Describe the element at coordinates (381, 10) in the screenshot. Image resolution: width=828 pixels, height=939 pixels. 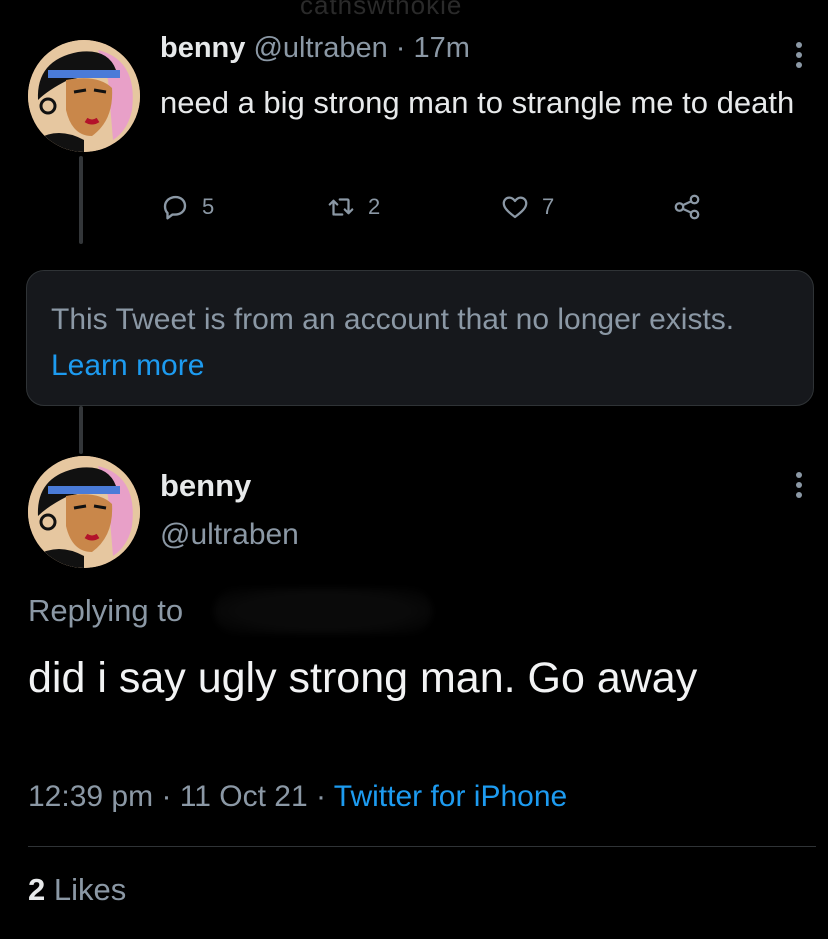
I see `watermark: cathswthokie` at that location.